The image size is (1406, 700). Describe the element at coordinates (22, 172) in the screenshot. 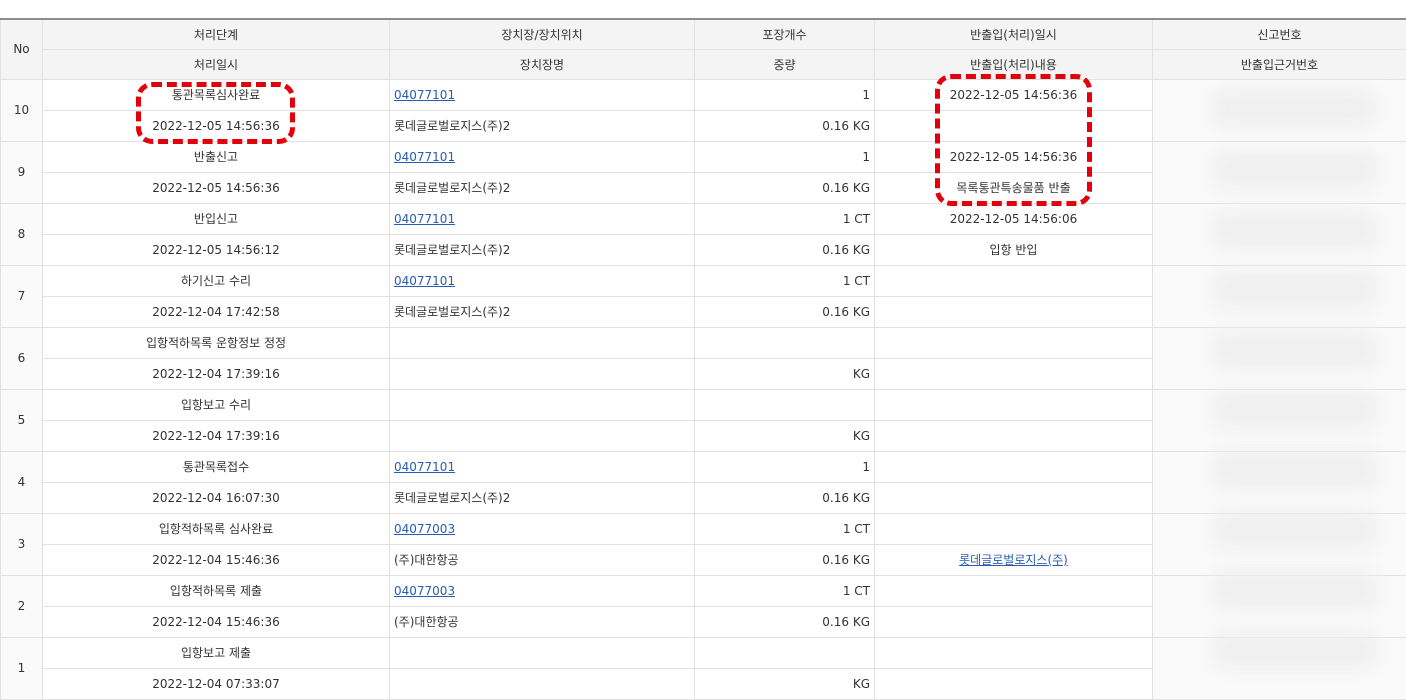

I see `row-no: 9` at that location.